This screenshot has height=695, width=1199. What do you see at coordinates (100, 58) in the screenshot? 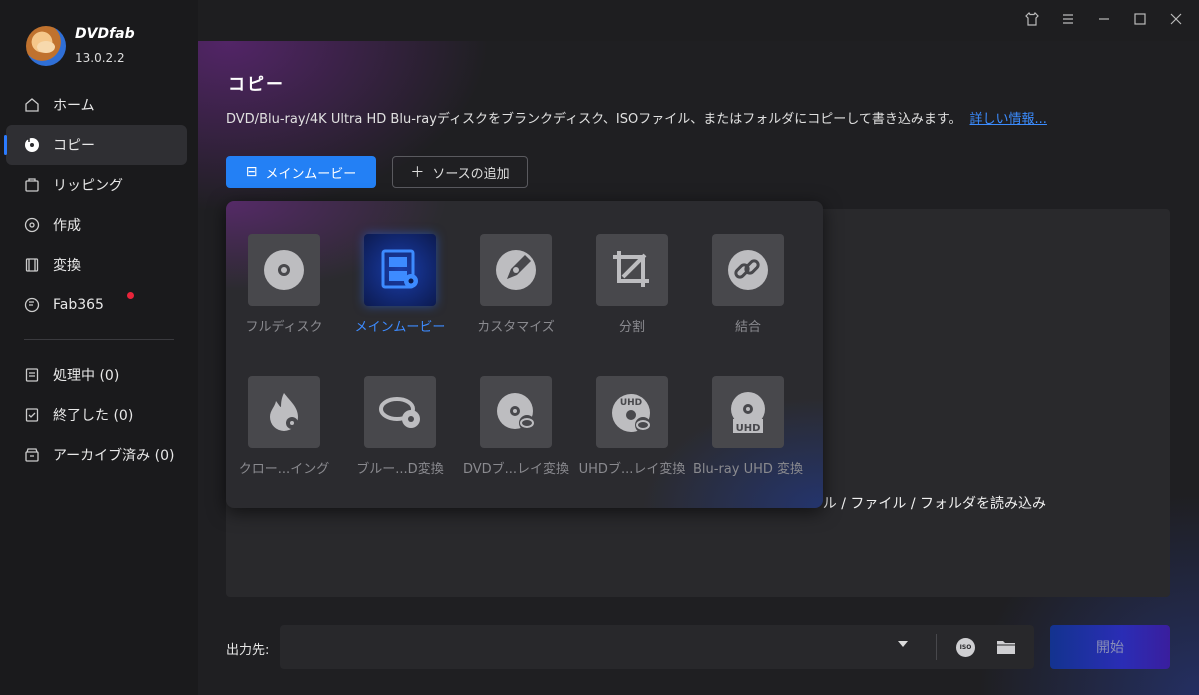
I see `app-version: 13.0.2.2` at bounding box center [100, 58].